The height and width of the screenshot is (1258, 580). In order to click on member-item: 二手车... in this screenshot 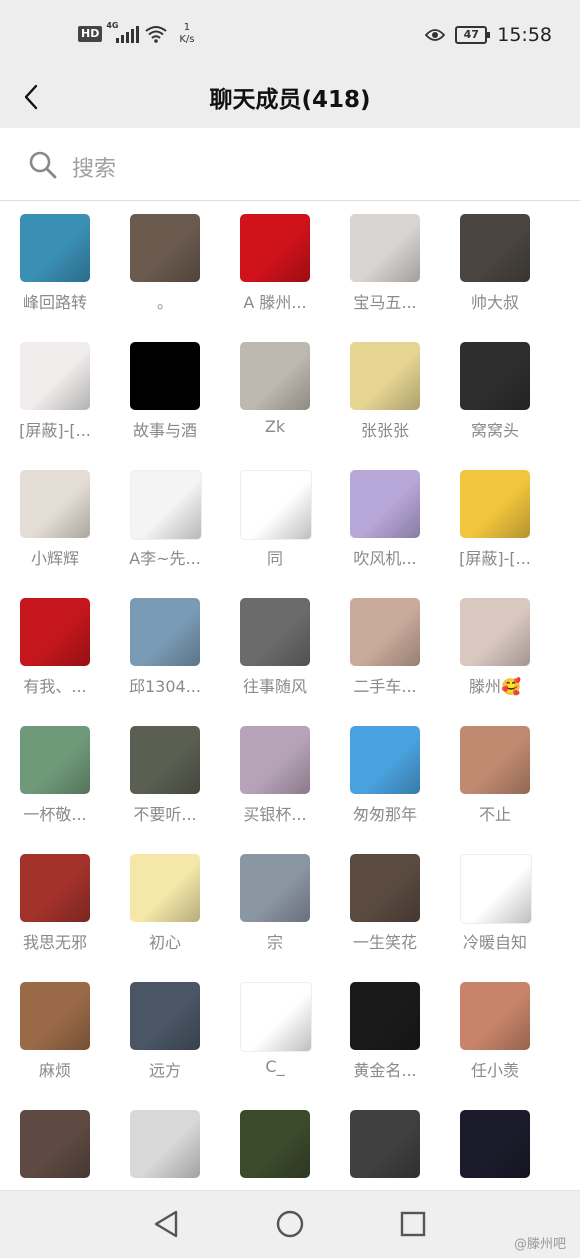, I will do `click(385, 662)`.